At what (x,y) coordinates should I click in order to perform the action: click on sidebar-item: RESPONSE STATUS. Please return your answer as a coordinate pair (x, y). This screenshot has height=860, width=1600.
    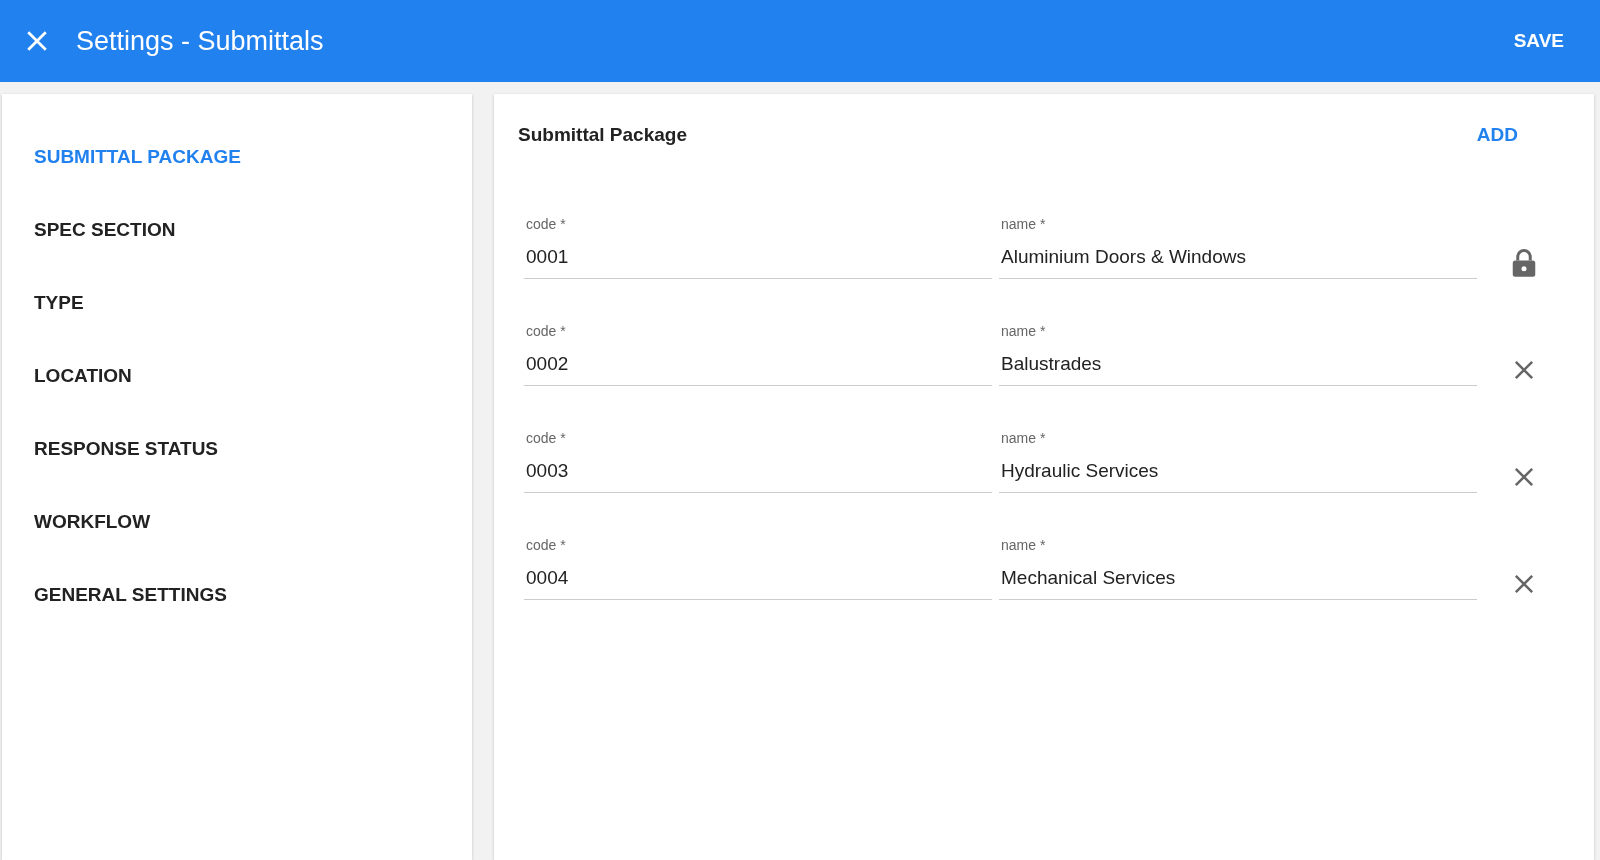
    Looking at the image, I should click on (237, 448).